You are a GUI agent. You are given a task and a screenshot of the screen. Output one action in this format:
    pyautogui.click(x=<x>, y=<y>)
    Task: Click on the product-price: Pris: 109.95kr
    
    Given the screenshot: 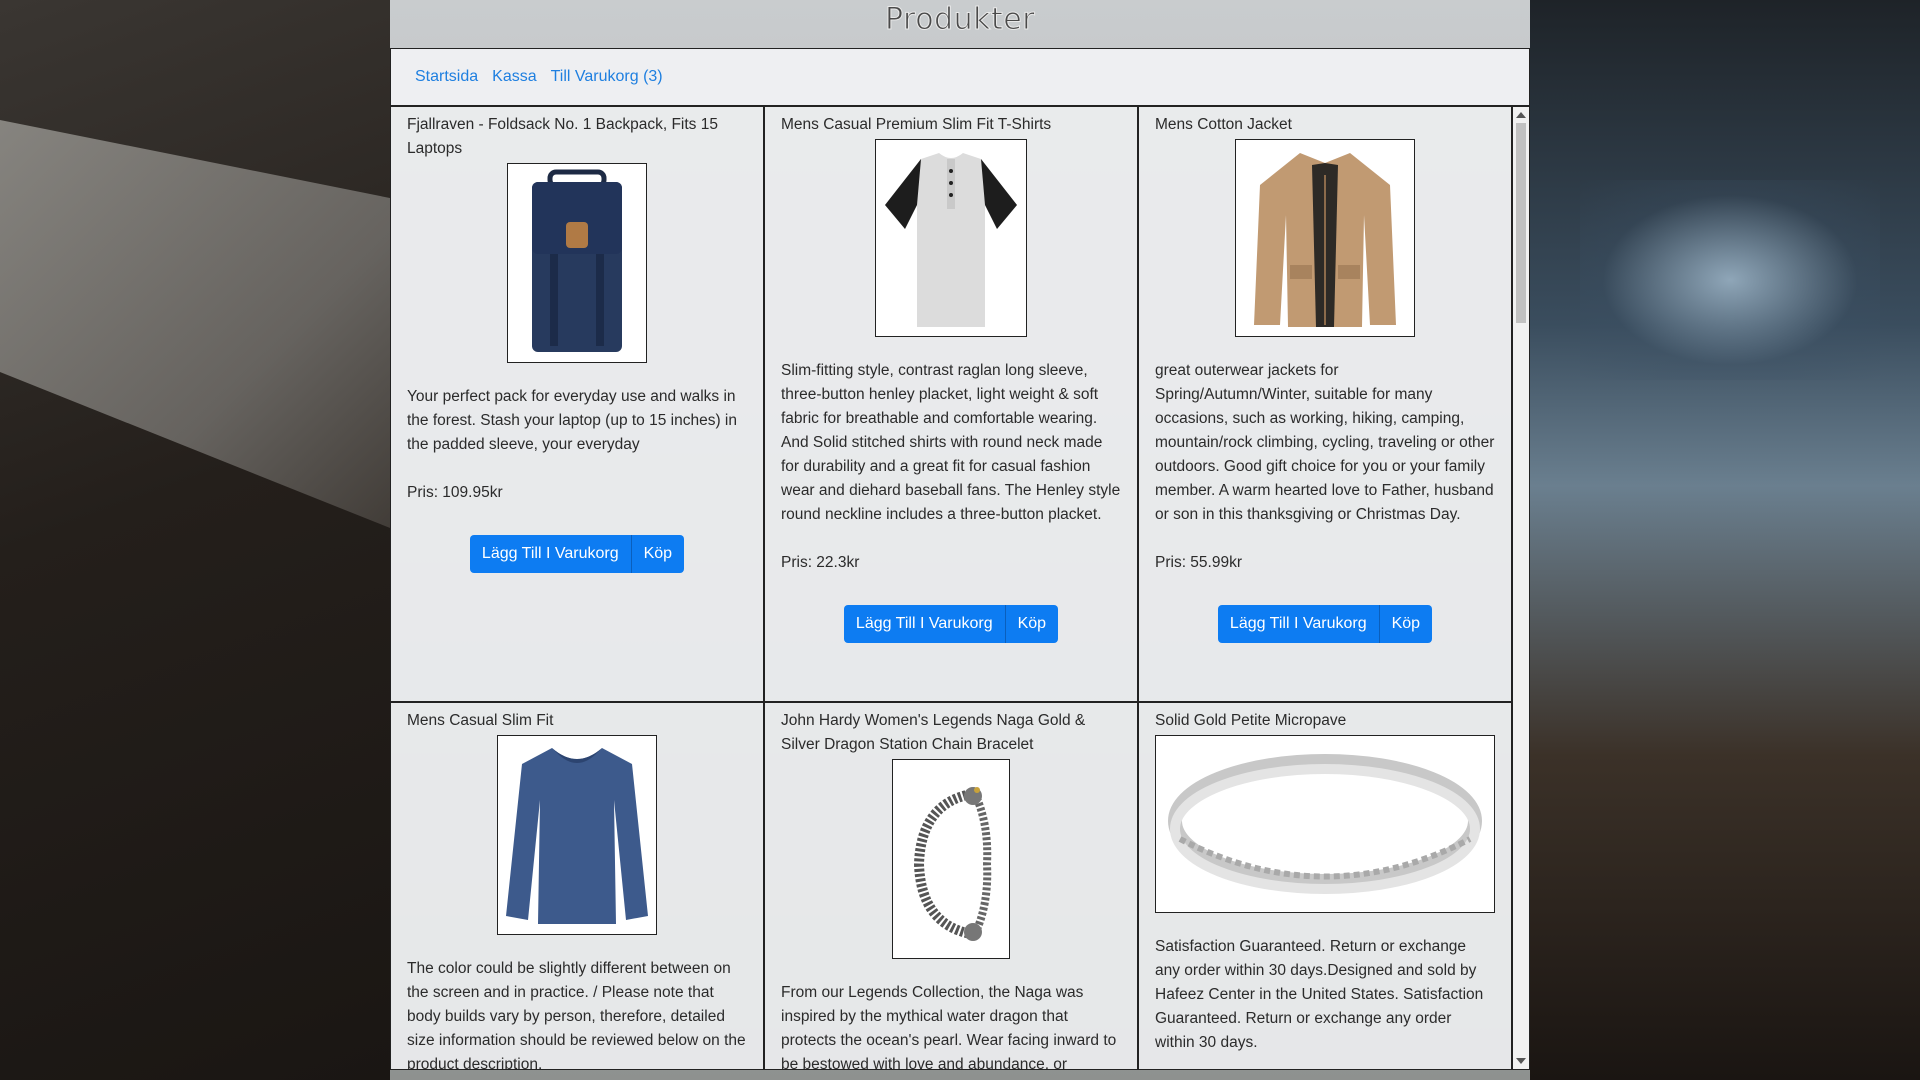 What is the action you would take?
    pyautogui.click(x=455, y=492)
    